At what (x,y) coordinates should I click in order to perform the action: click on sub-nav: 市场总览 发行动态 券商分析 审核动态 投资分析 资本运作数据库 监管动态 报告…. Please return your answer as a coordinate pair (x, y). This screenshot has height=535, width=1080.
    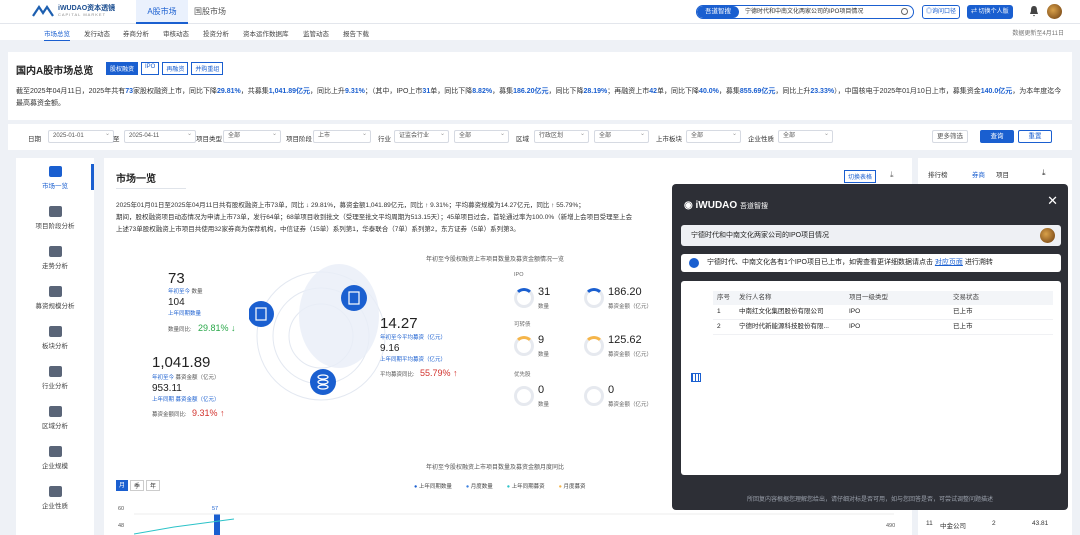
    Looking at the image, I should click on (540, 32).